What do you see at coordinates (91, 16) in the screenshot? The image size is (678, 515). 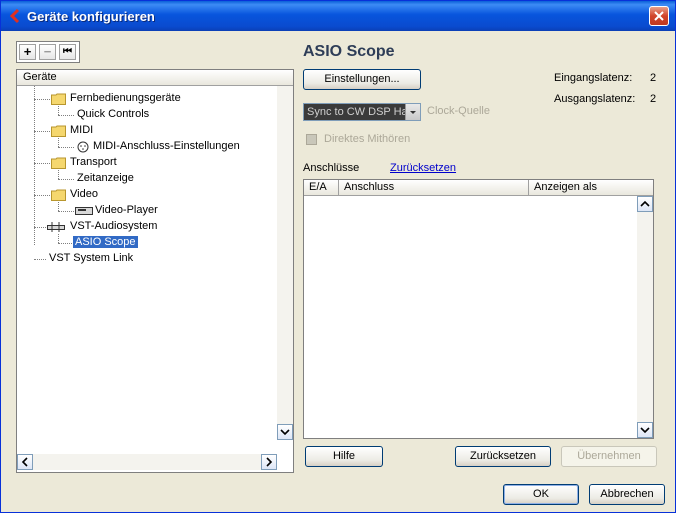 I see `window-title: Geräte konfigurieren` at bounding box center [91, 16].